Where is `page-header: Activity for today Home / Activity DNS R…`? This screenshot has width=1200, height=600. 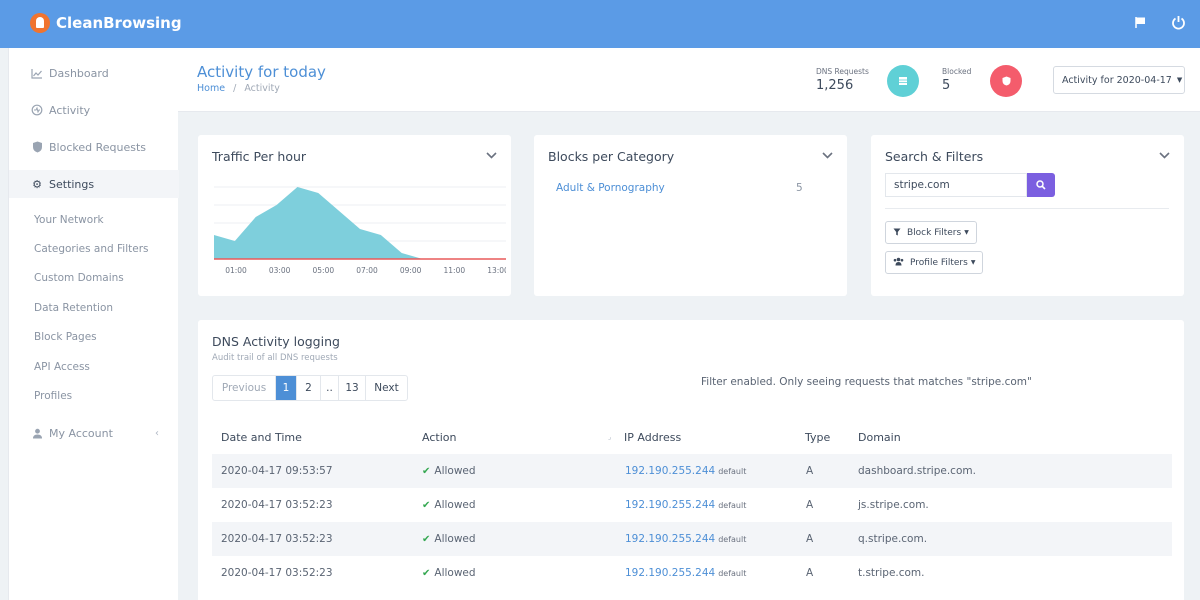 page-header: Activity for today Home / Activity DNS R… is located at coordinates (689, 80).